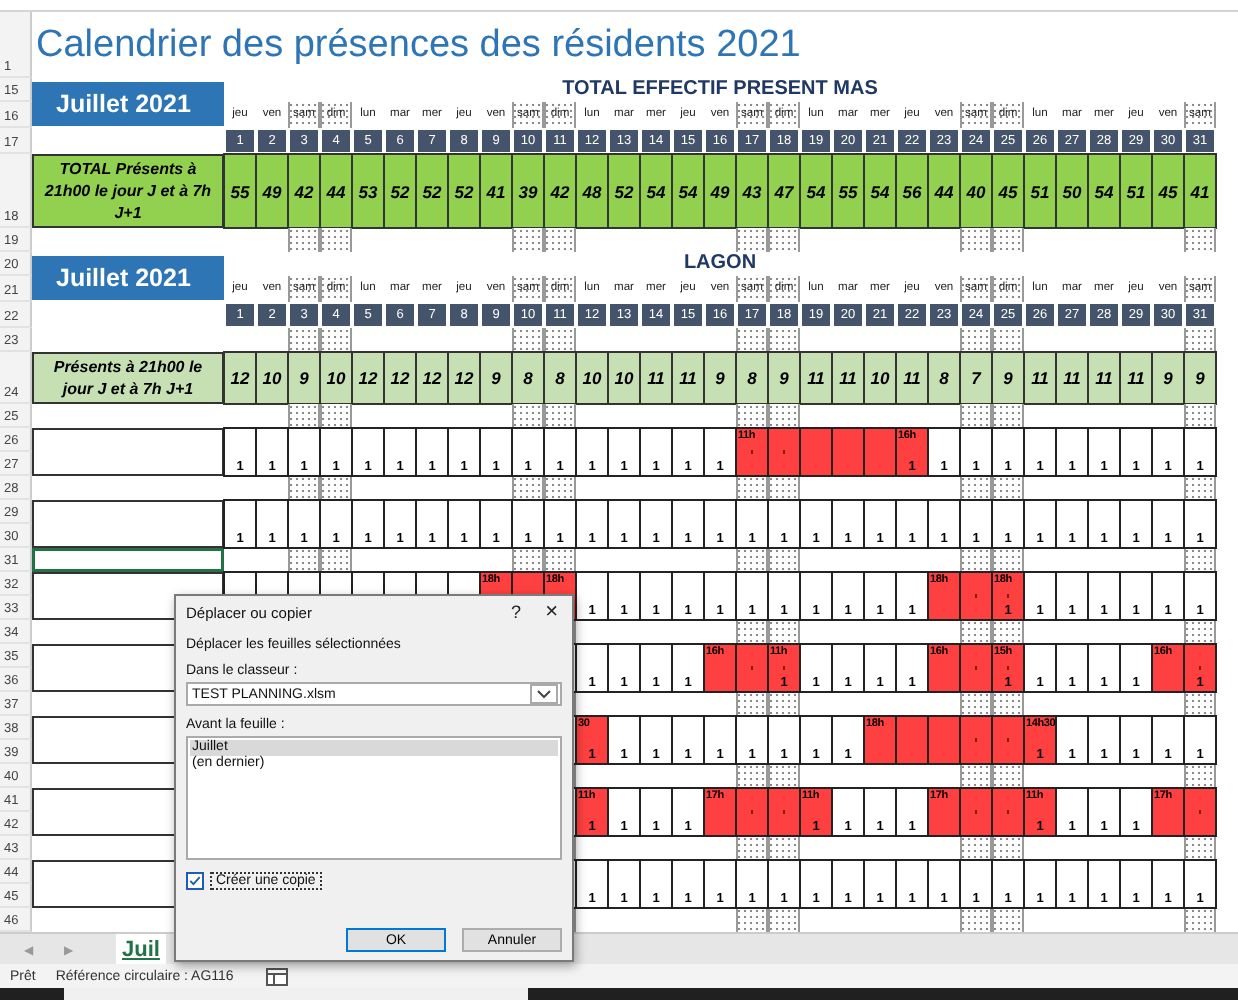  What do you see at coordinates (720, 264) in the screenshot?
I see `section-heading: LAGON` at bounding box center [720, 264].